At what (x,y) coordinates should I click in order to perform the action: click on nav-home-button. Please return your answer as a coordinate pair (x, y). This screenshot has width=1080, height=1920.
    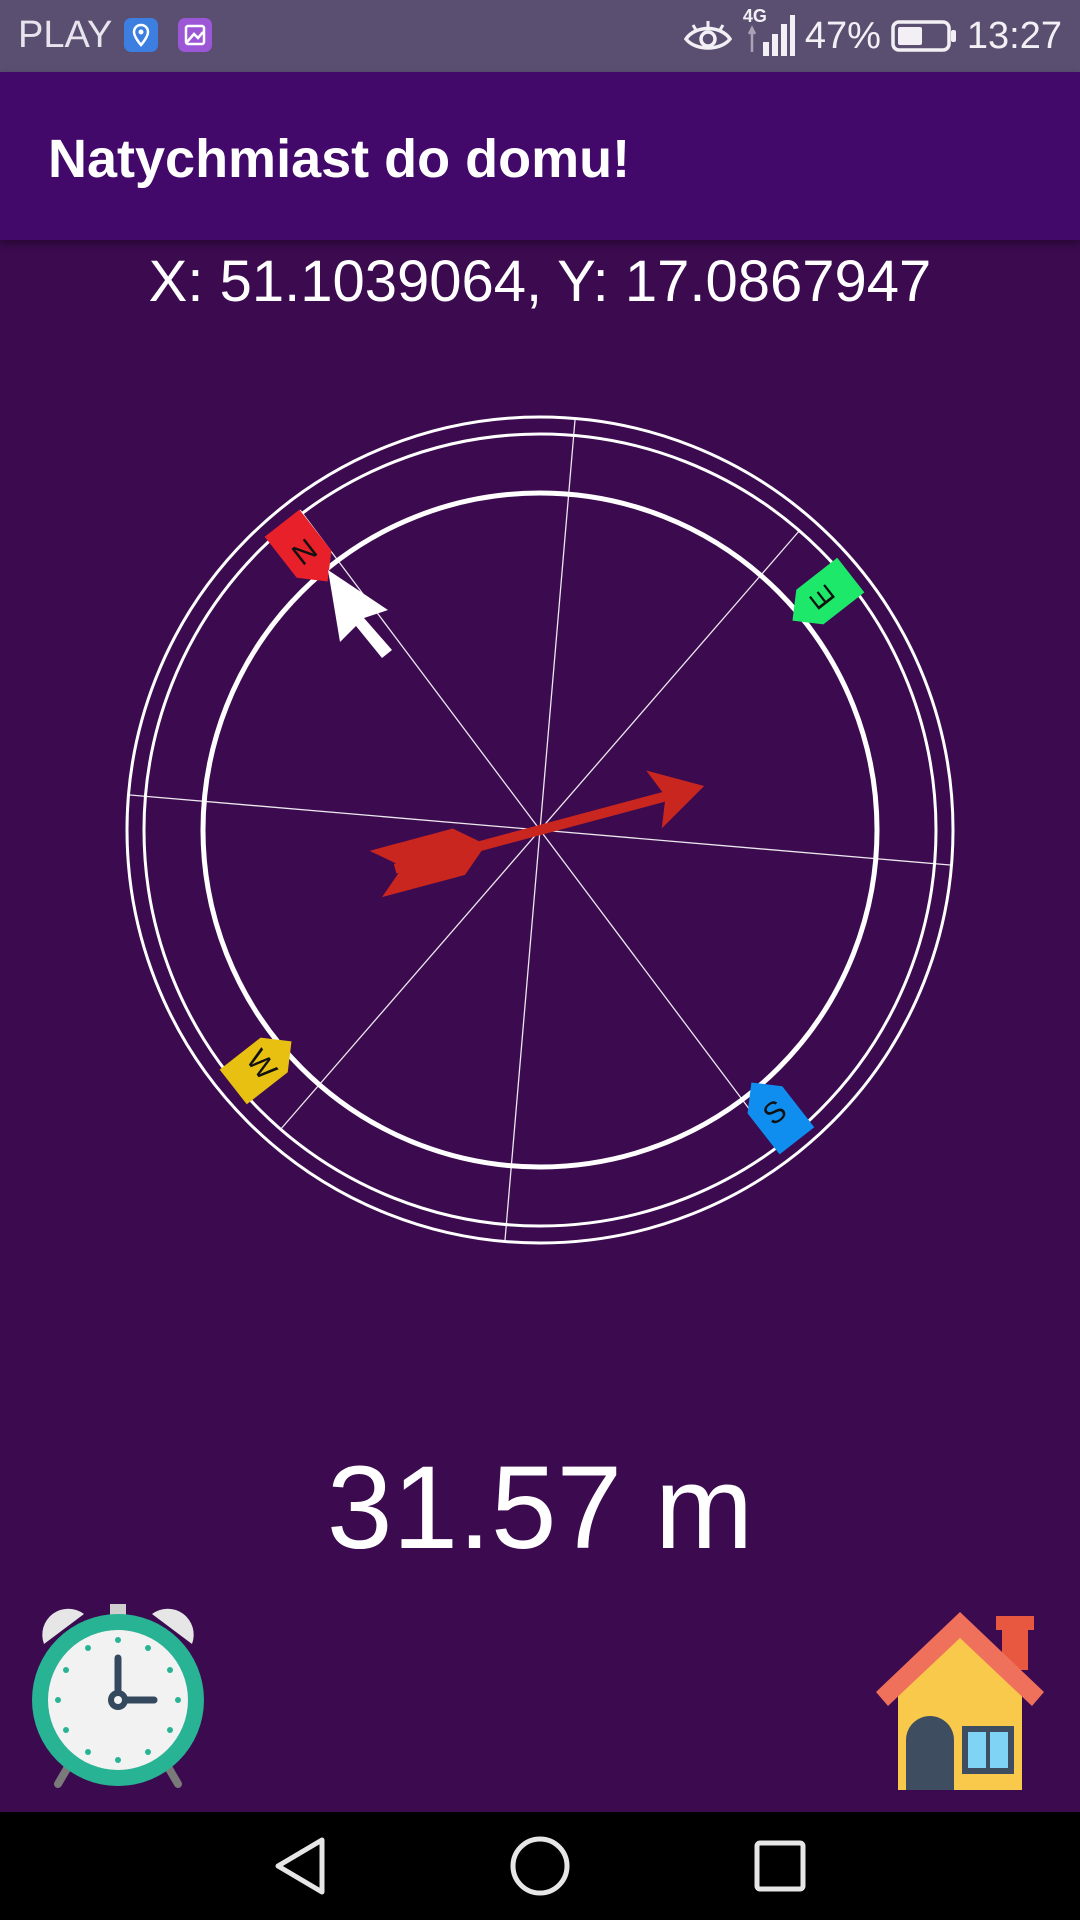
    Looking at the image, I should click on (540, 1866).